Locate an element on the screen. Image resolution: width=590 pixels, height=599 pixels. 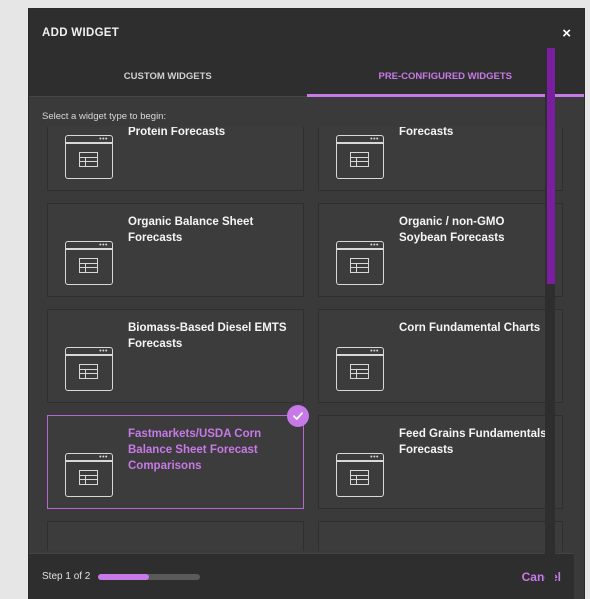
cancel-button: Cancel is located at coordinates (541, 577).